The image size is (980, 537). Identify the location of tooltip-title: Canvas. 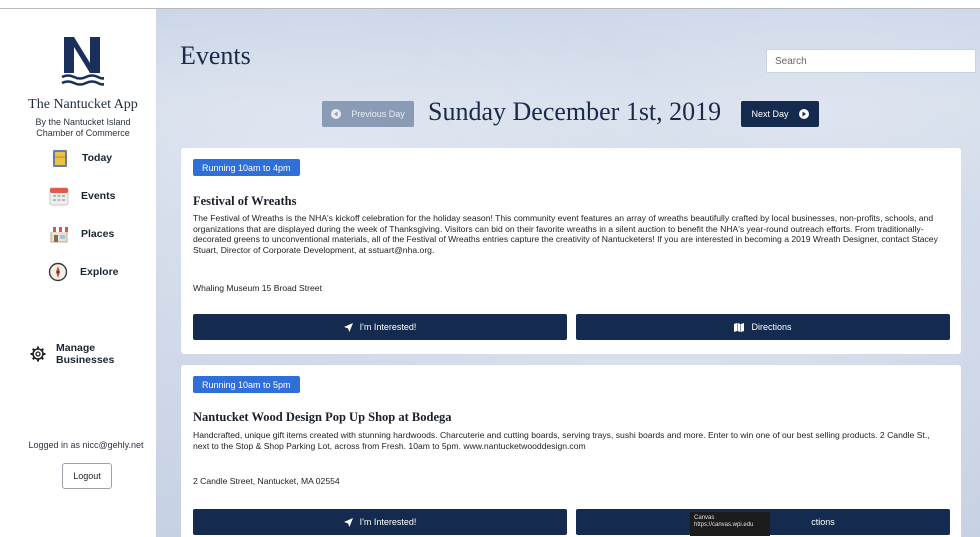
(704, 518).